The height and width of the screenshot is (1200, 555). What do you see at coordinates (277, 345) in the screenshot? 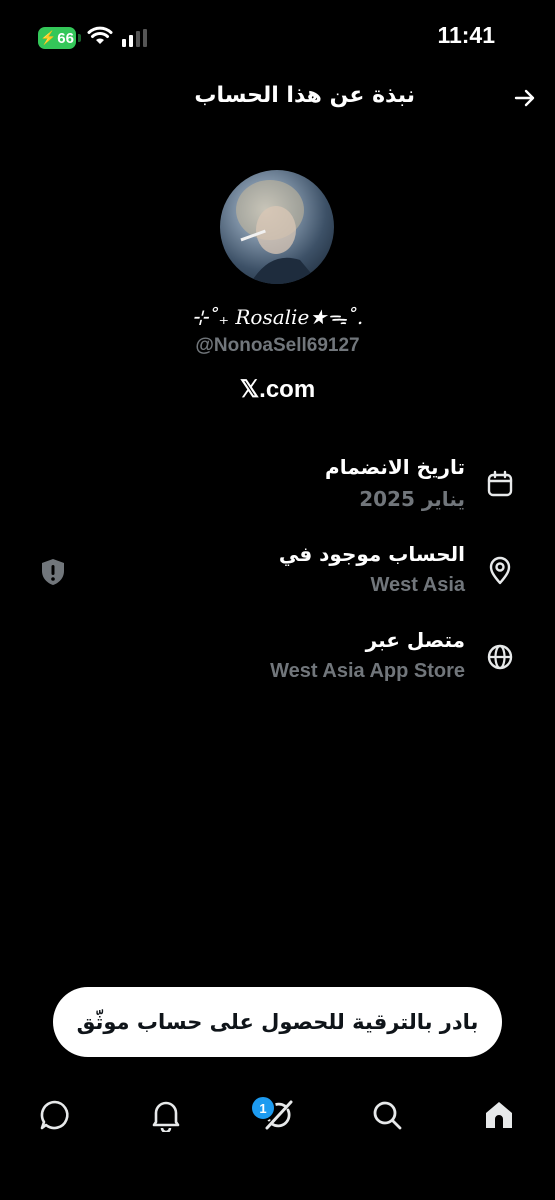
I see `username-handle: @NonoaSell69127` at bounding box center [277, 345].